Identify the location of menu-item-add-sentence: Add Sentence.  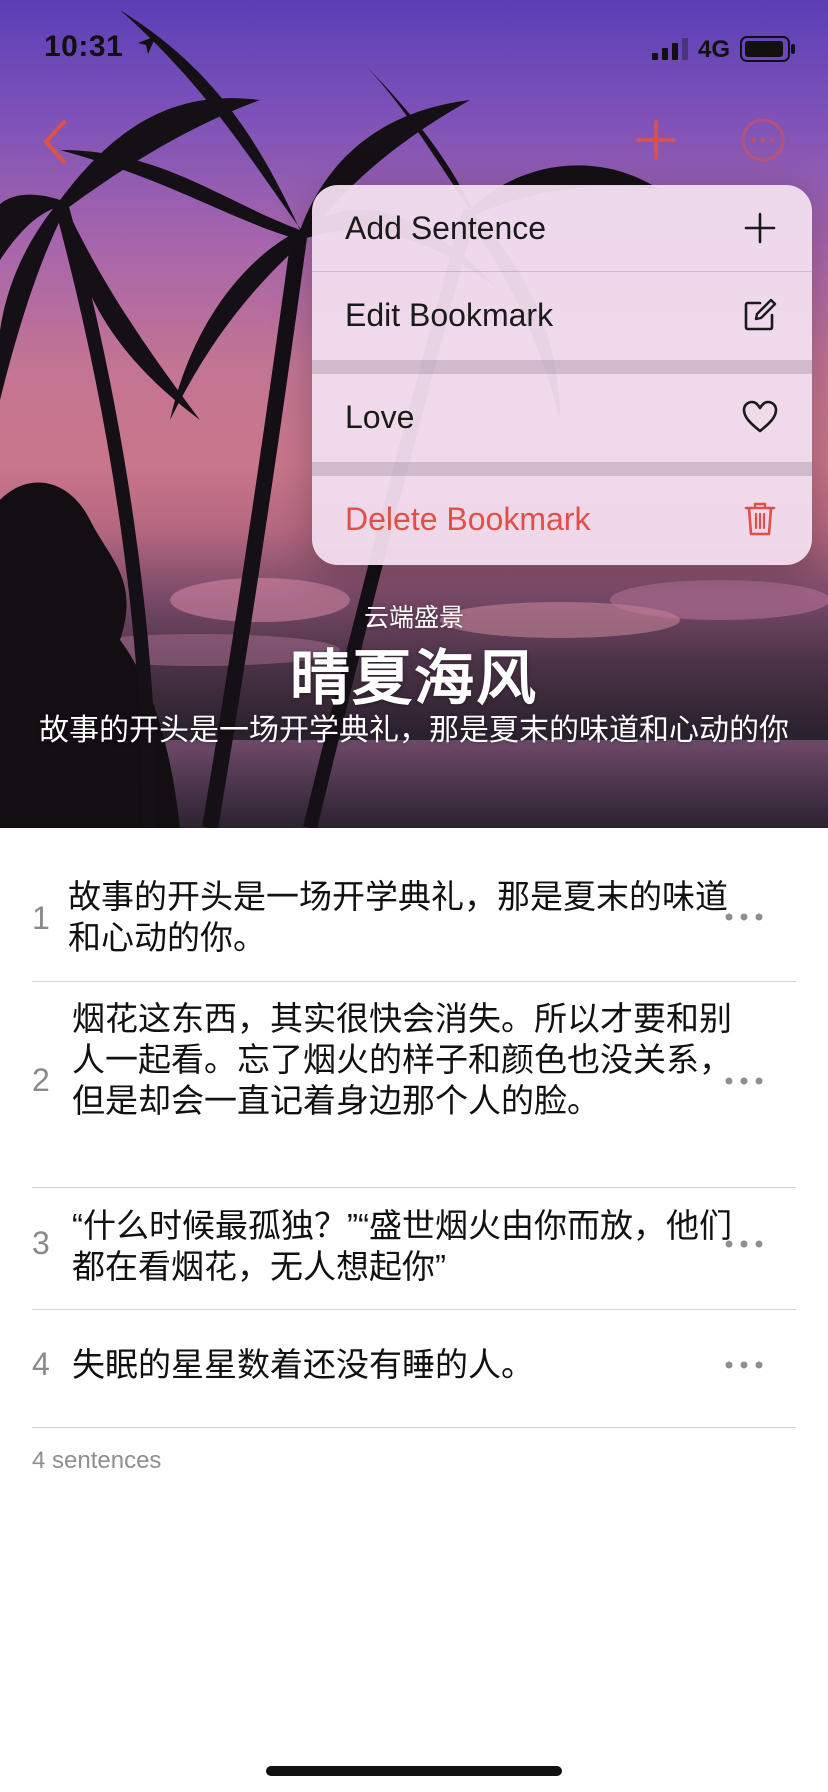
(562, 228).